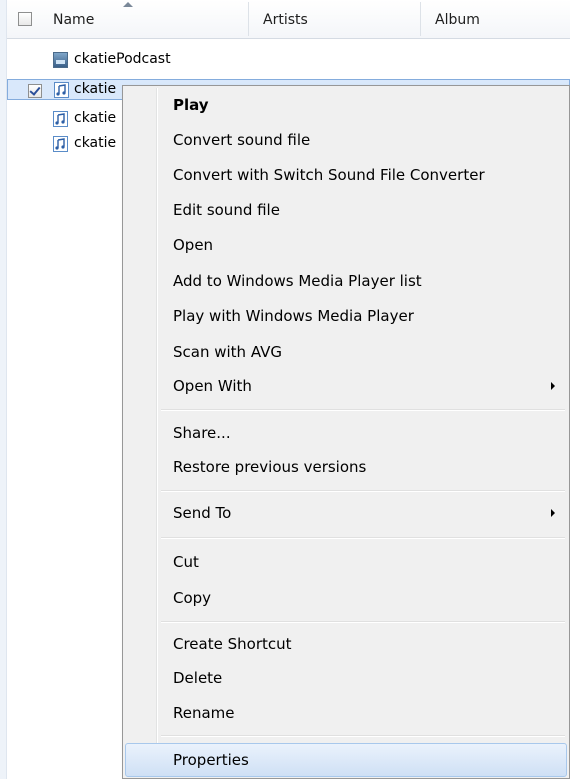  I want to click on menu-item-open: Open, so click(346, 245).